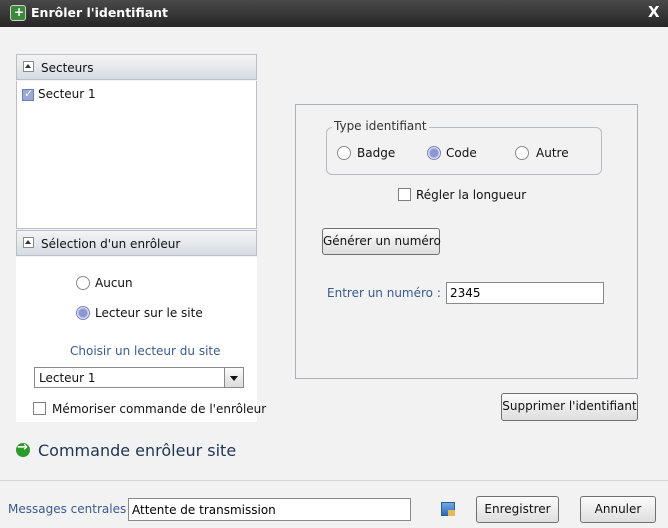  I want to click on messages-field, so click(269, 509).